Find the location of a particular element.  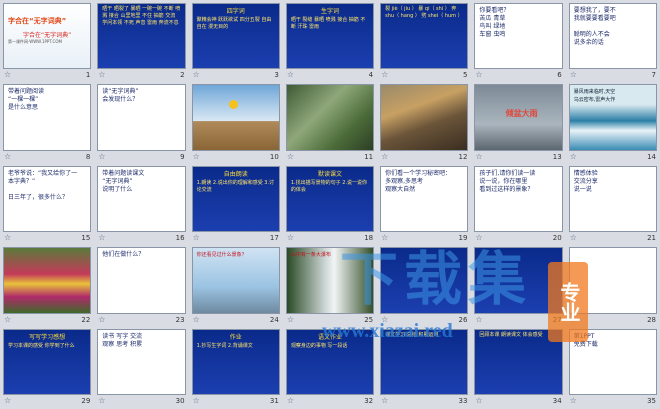

slide-preview: 情感体验 交流分享 说一说 is located at coordinates (612, 199).